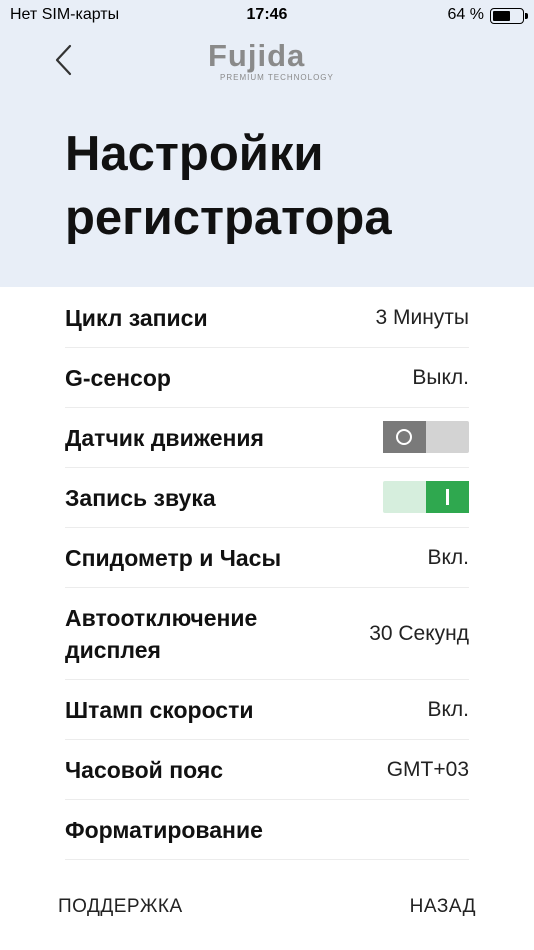 This screenshot has height=950, width=534. What do you see at coordinates (267, 710) in the screenshot?
I see `setting-speed-stamp: Штамп скорости Вкл.` at bounding box center [267, 710].